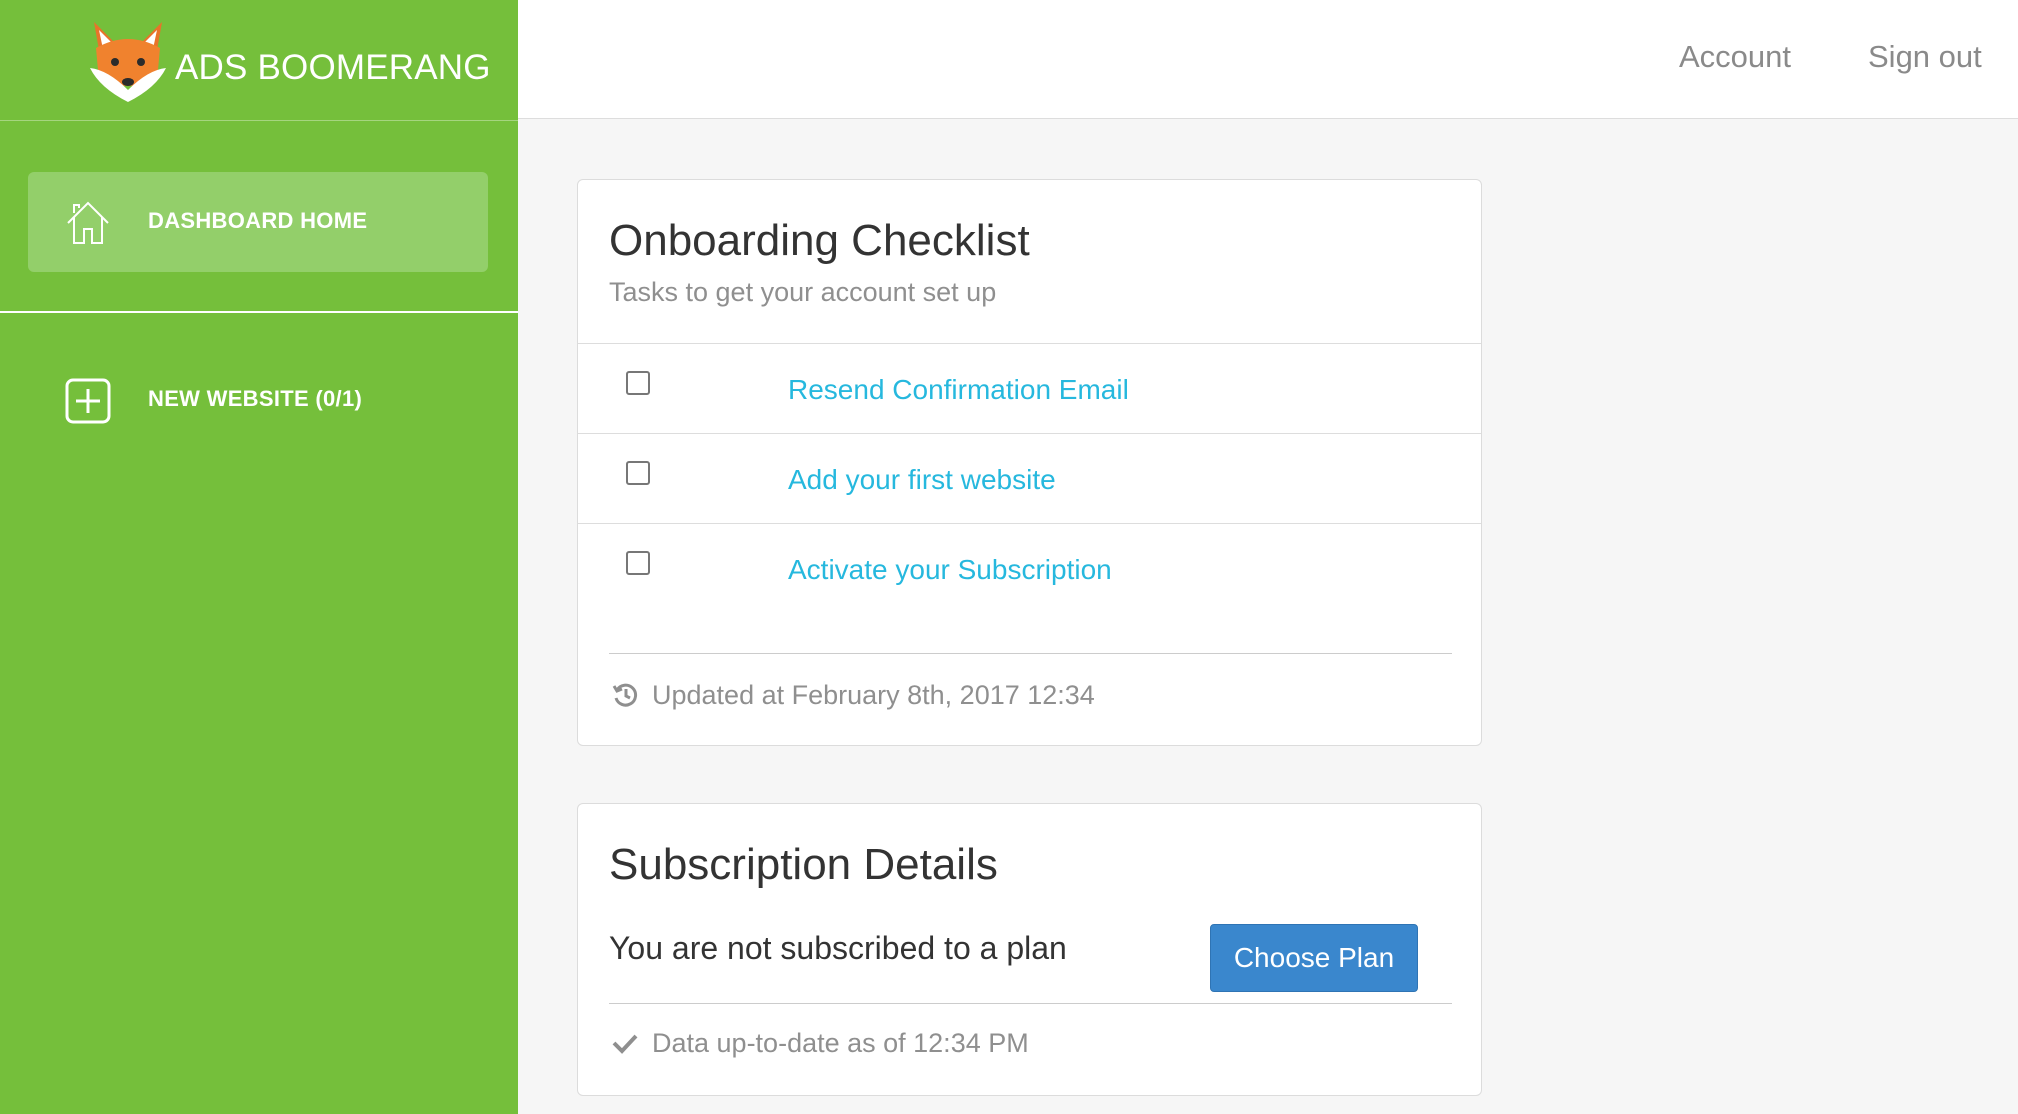  Describe the element at coordinates (88, 222) in the screenshot. I see `home-icon` at that location.